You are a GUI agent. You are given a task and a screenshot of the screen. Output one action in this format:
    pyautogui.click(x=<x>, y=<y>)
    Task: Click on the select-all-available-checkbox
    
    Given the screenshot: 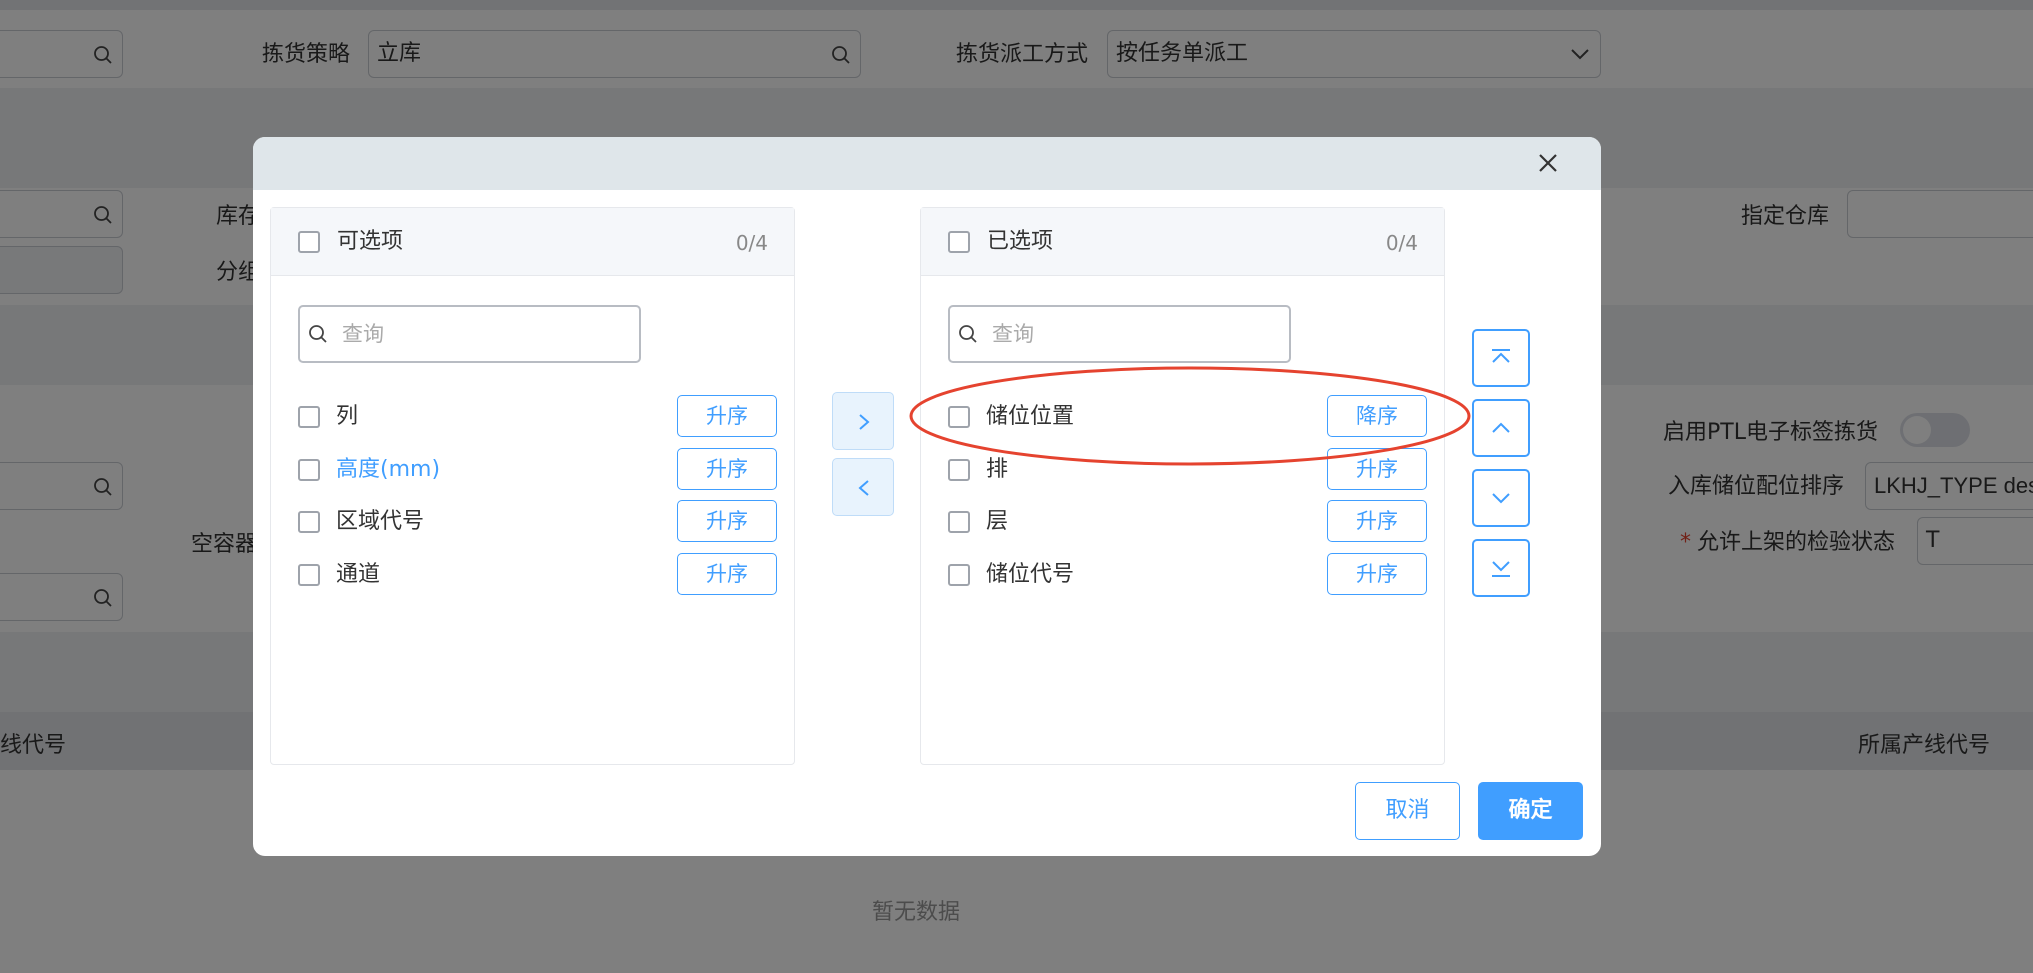 What is the action you would take?
    pyautogui.click(x=309, y=242)
    